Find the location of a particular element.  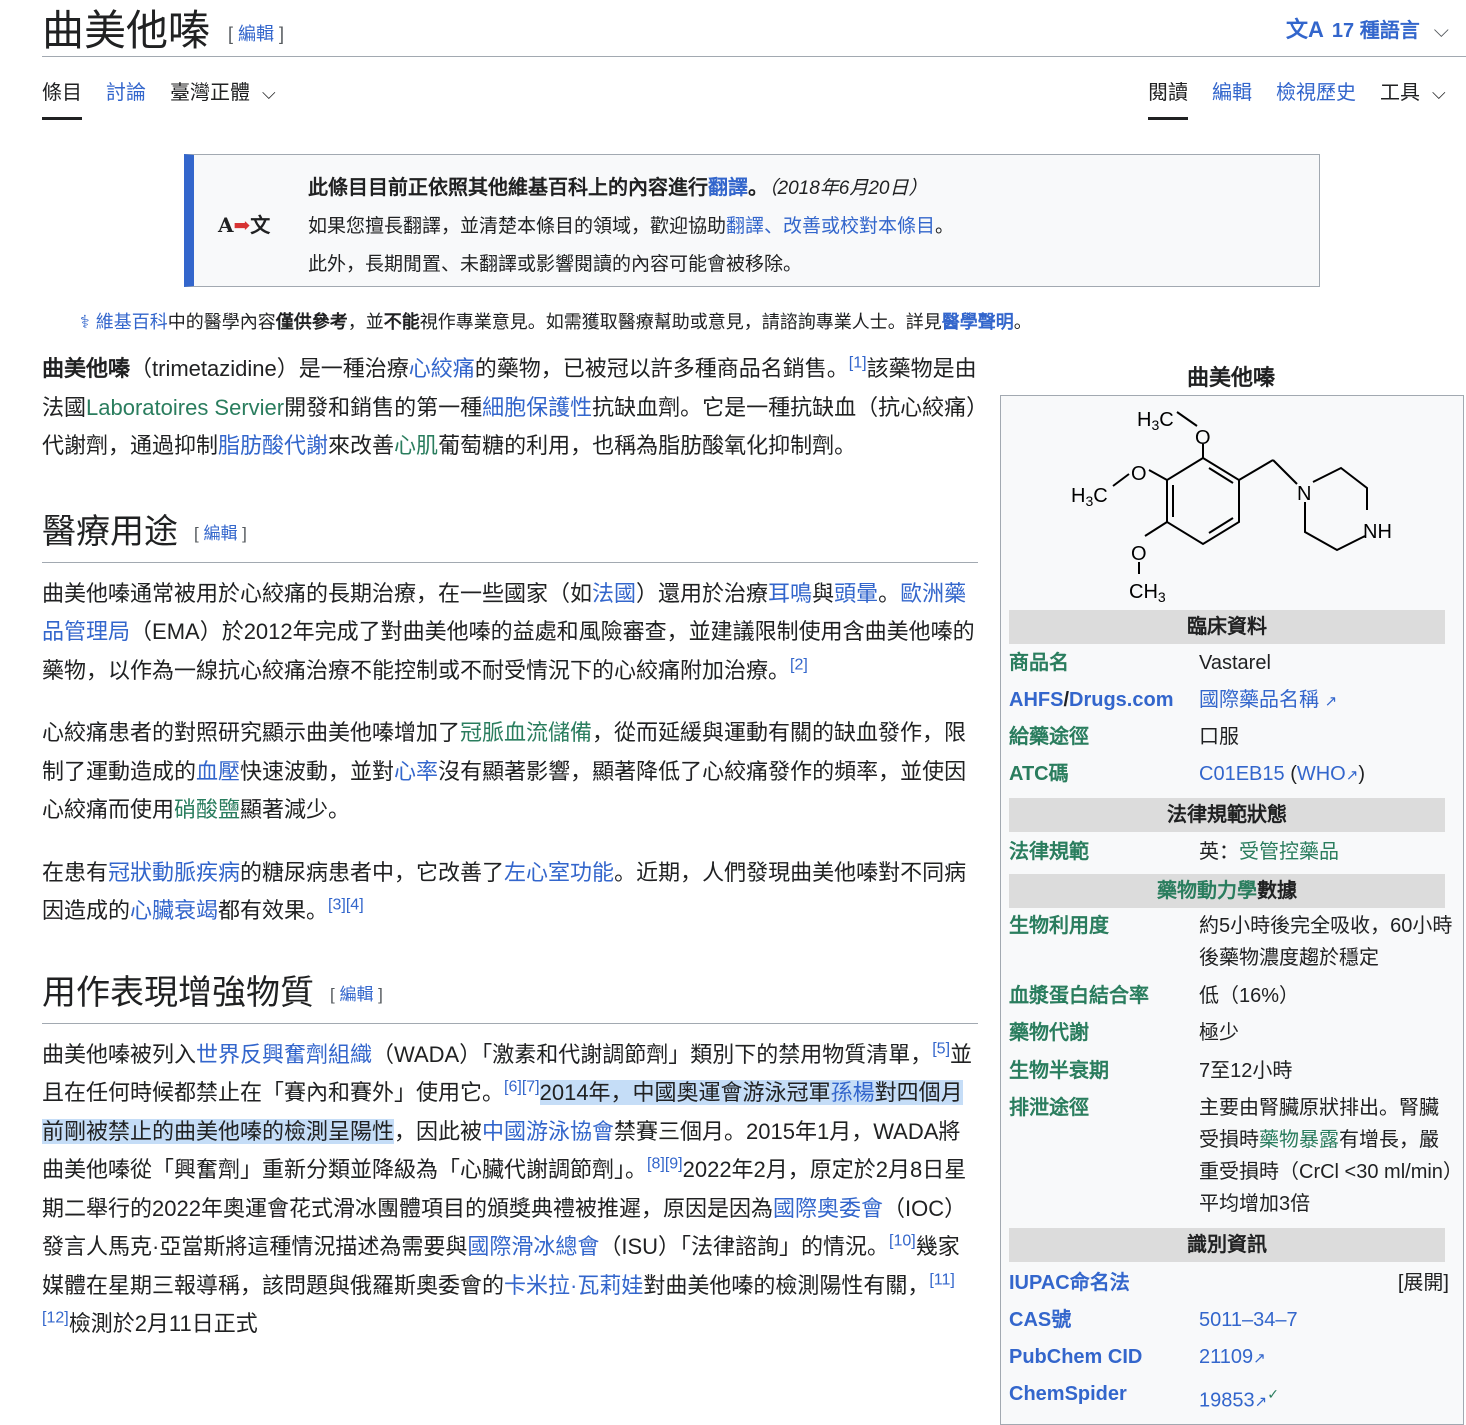

notice-help-link: 翻譯、改善或校對本條目 is located at coordinates (830, 226).